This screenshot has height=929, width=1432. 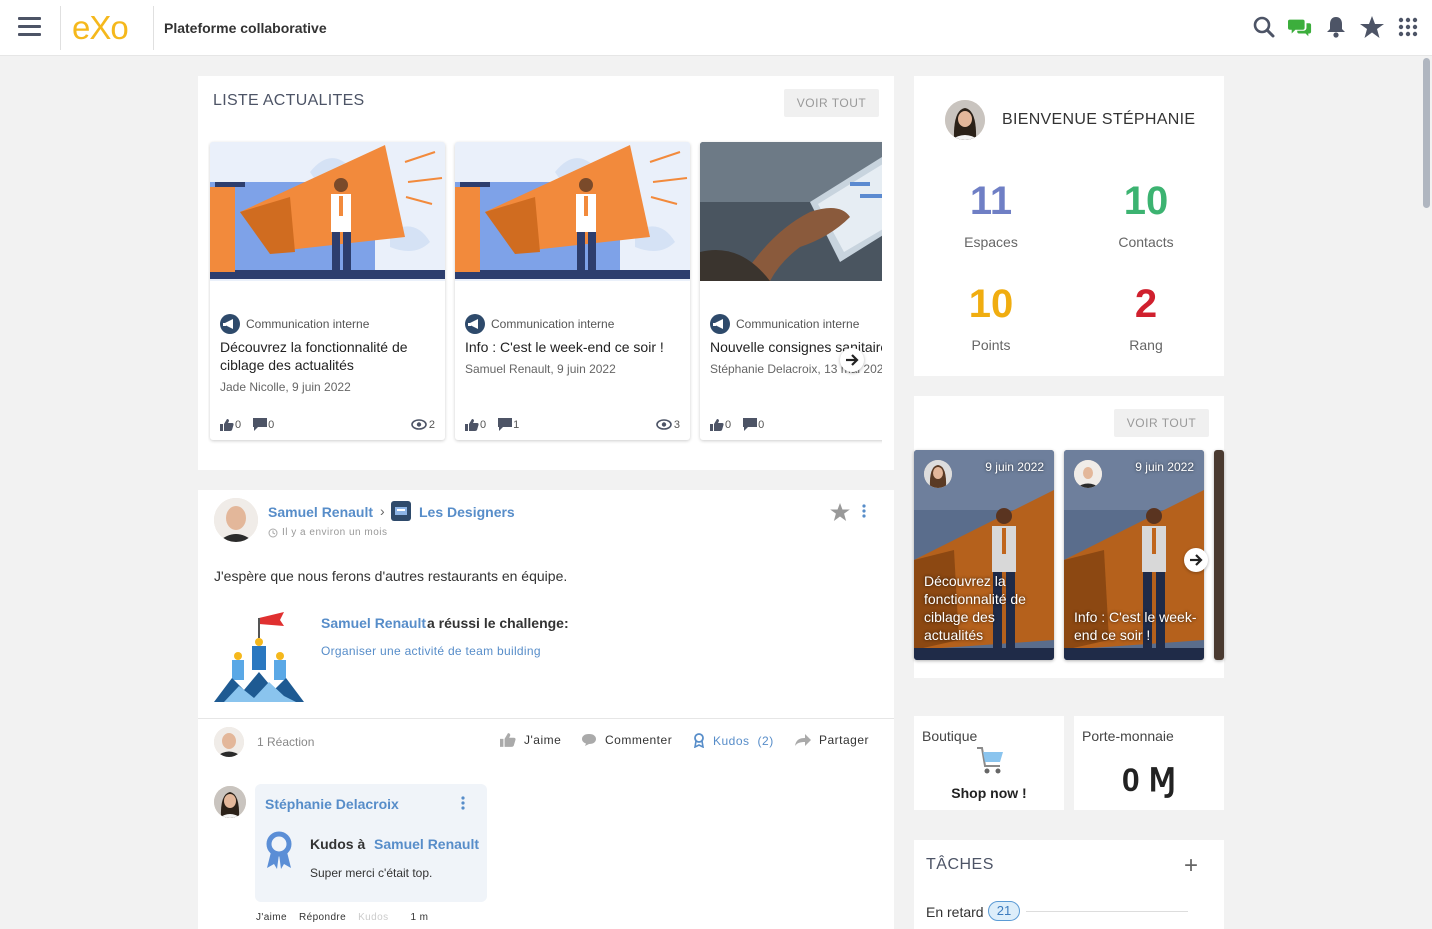 I want to click on search-icon, so click(x=1264, y=27).